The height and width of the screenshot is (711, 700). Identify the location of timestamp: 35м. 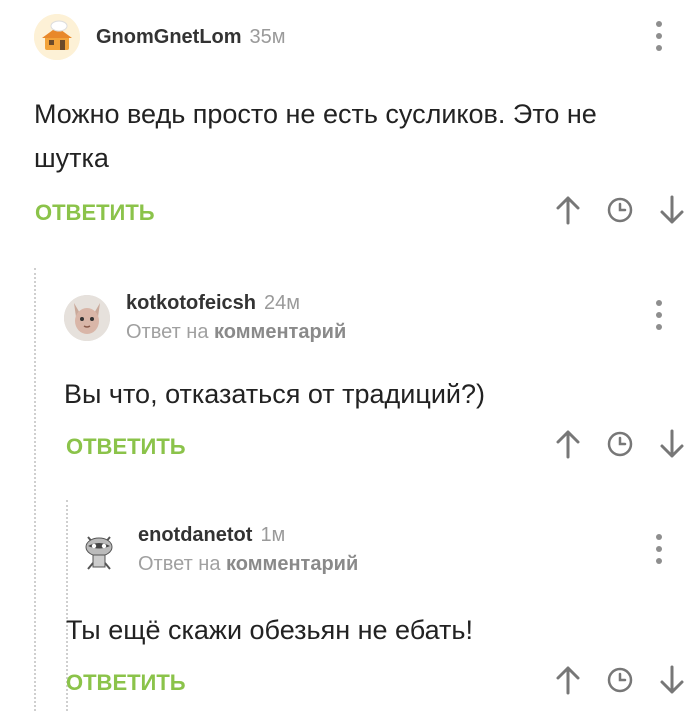
(267, 36).